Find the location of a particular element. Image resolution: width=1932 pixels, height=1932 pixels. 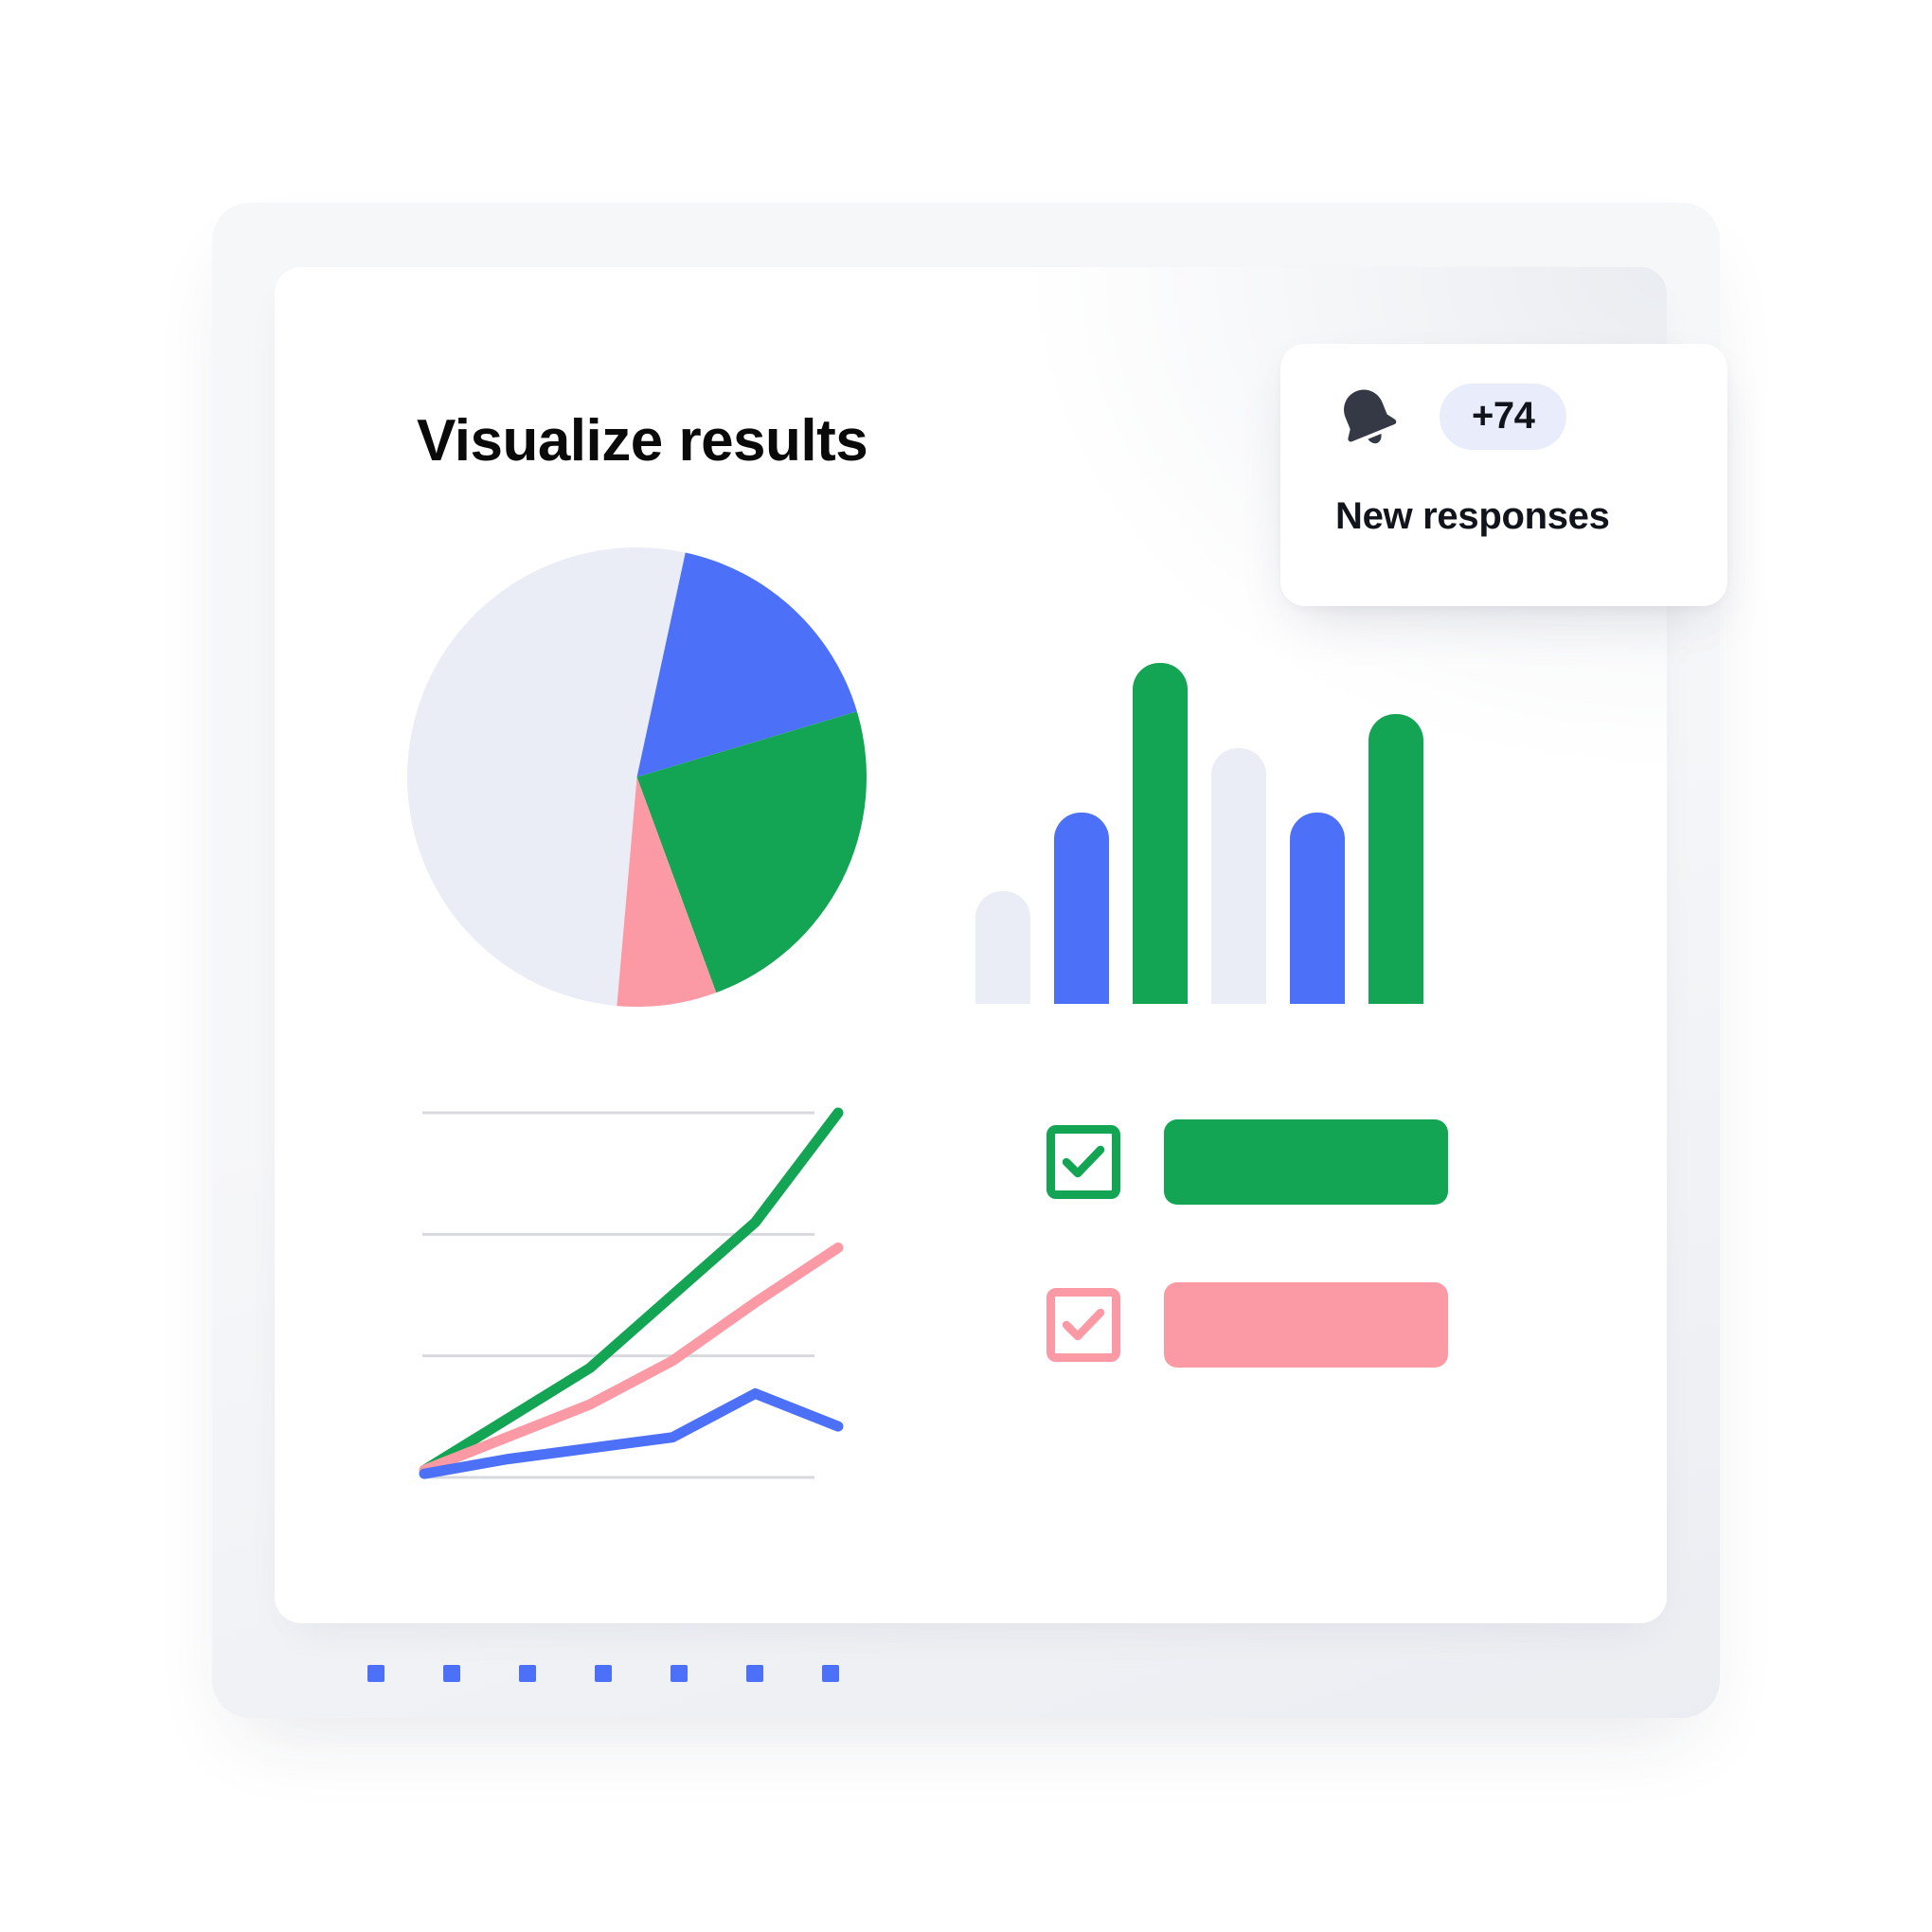

pie-chart is located at coordinates (637, 777).